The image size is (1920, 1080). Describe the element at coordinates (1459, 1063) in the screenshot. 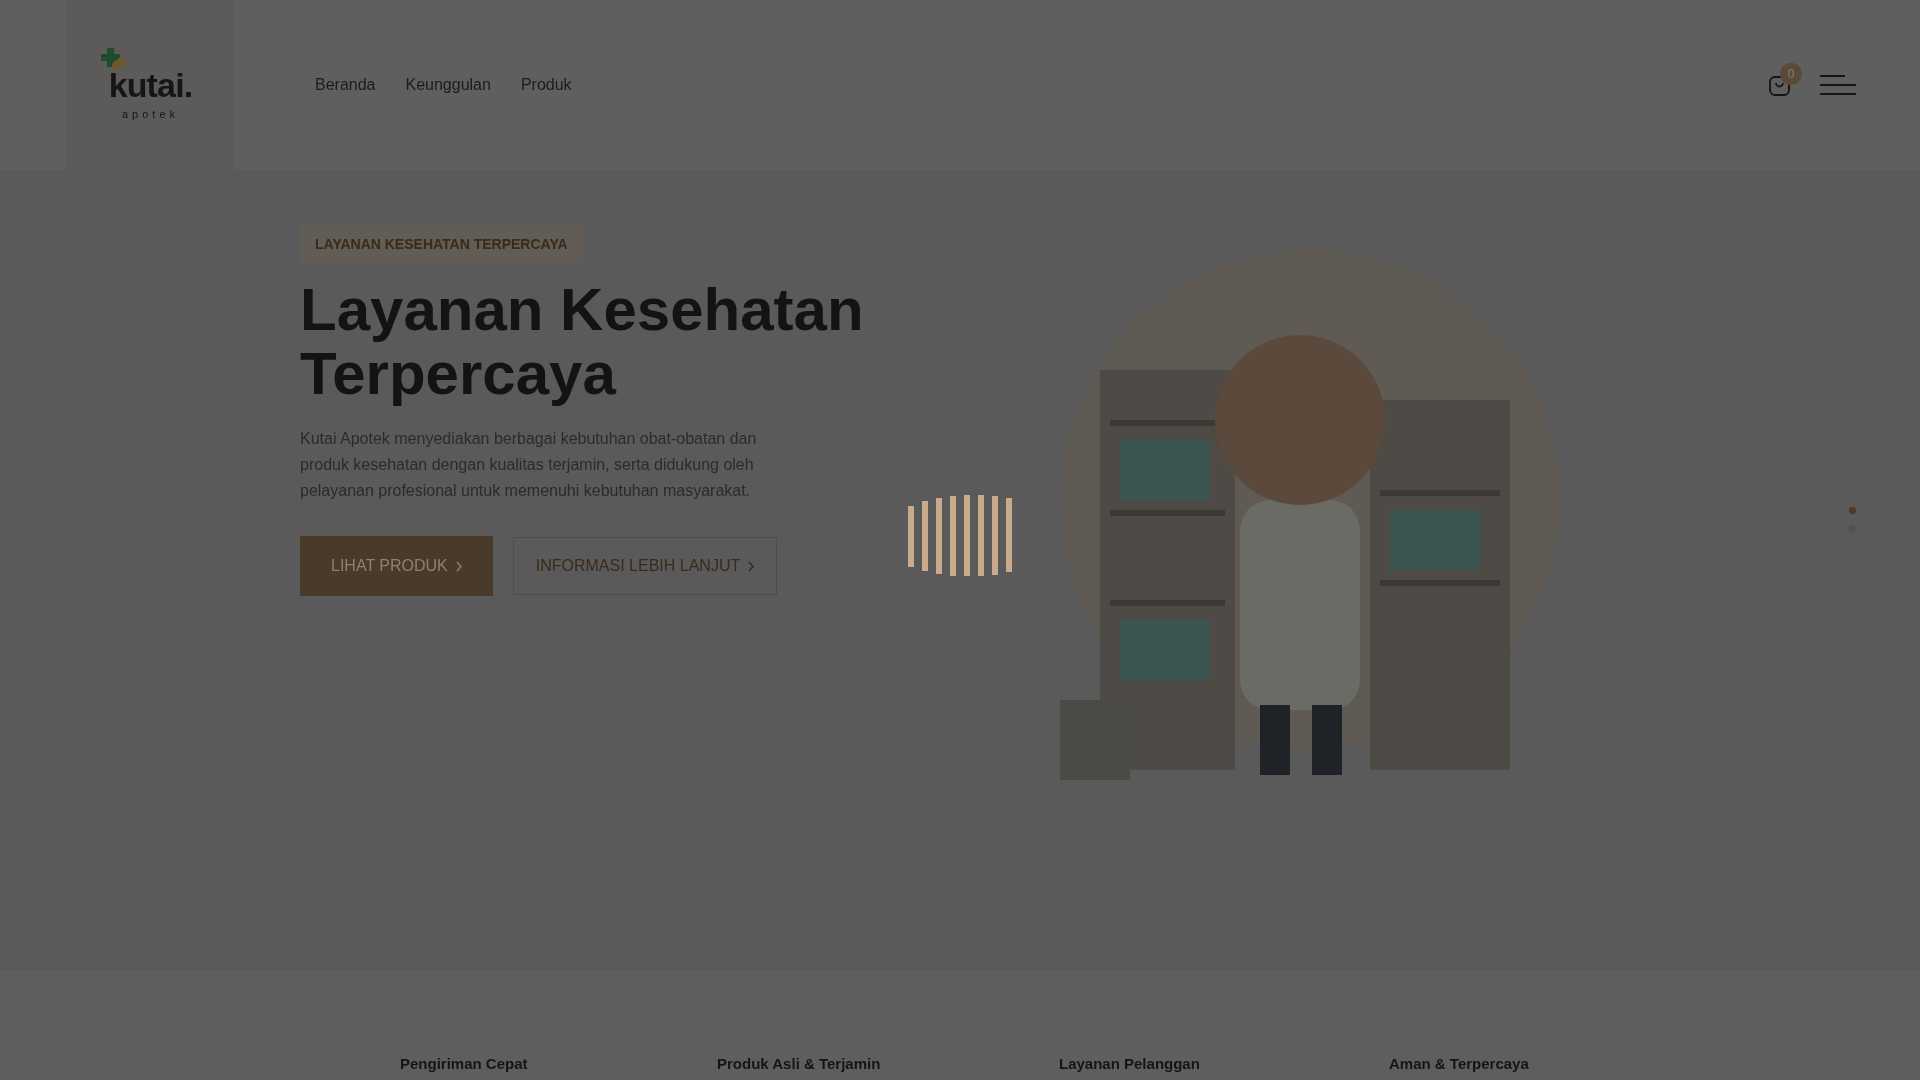

I see `feature-title: Aman & Terpercaya` at that location.